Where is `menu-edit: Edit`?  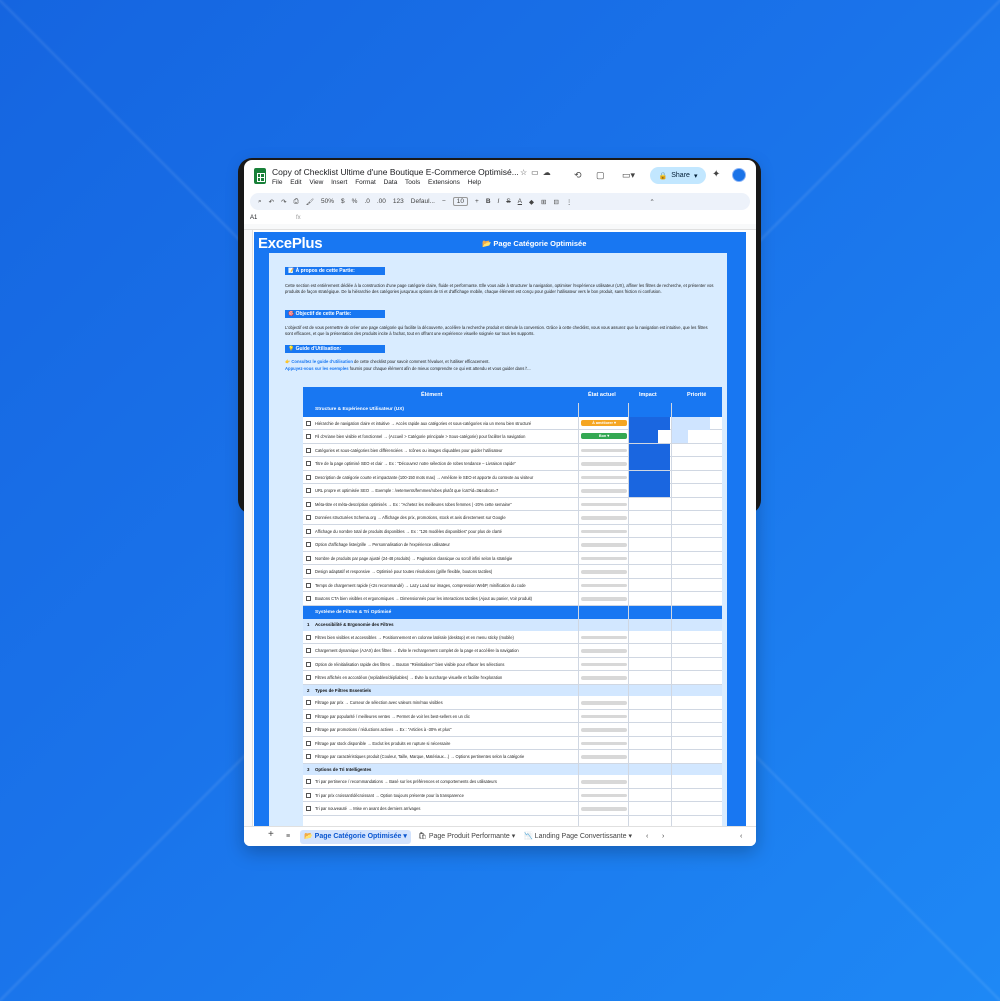
menu-edit: Edit is located at coordinates (295, 182).